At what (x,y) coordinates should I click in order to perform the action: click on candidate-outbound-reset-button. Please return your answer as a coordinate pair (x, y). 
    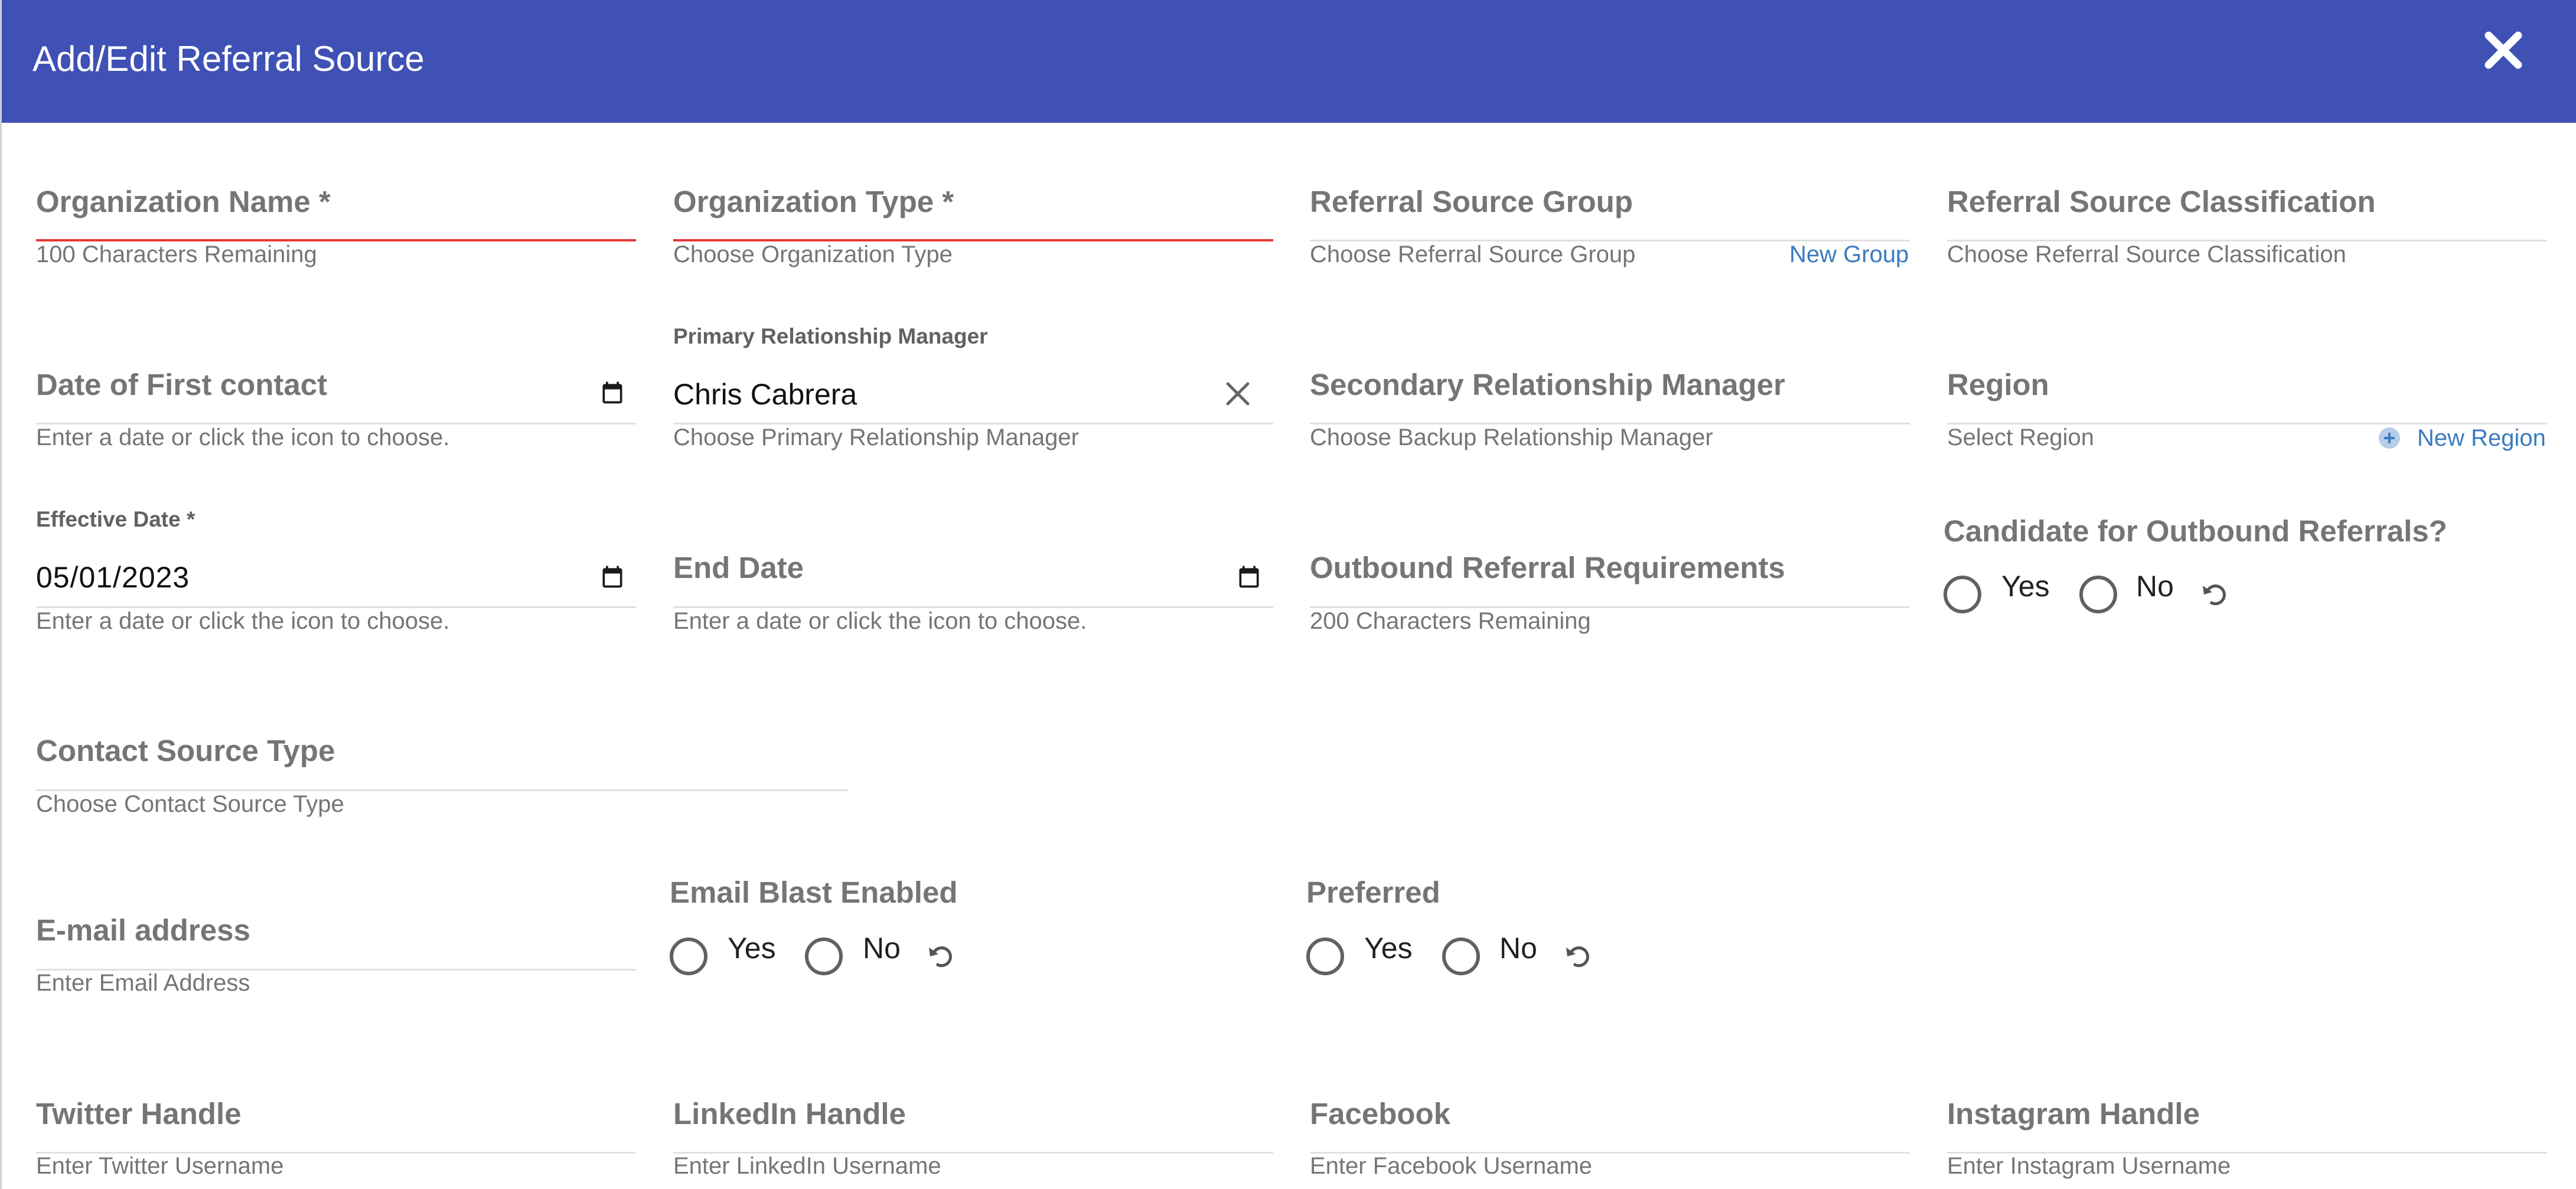
    Looking at the image, I should click on (2214, 594).